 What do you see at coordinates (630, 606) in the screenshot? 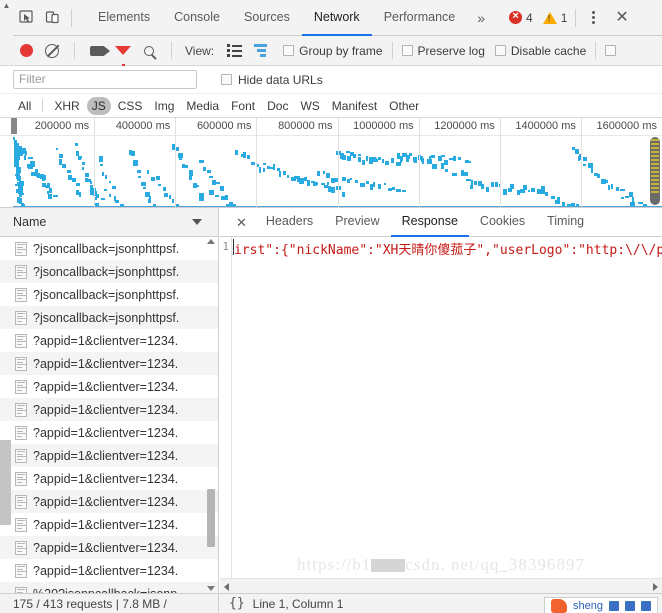
I see `ime-panel-icon` at bounding box center [630, 606].